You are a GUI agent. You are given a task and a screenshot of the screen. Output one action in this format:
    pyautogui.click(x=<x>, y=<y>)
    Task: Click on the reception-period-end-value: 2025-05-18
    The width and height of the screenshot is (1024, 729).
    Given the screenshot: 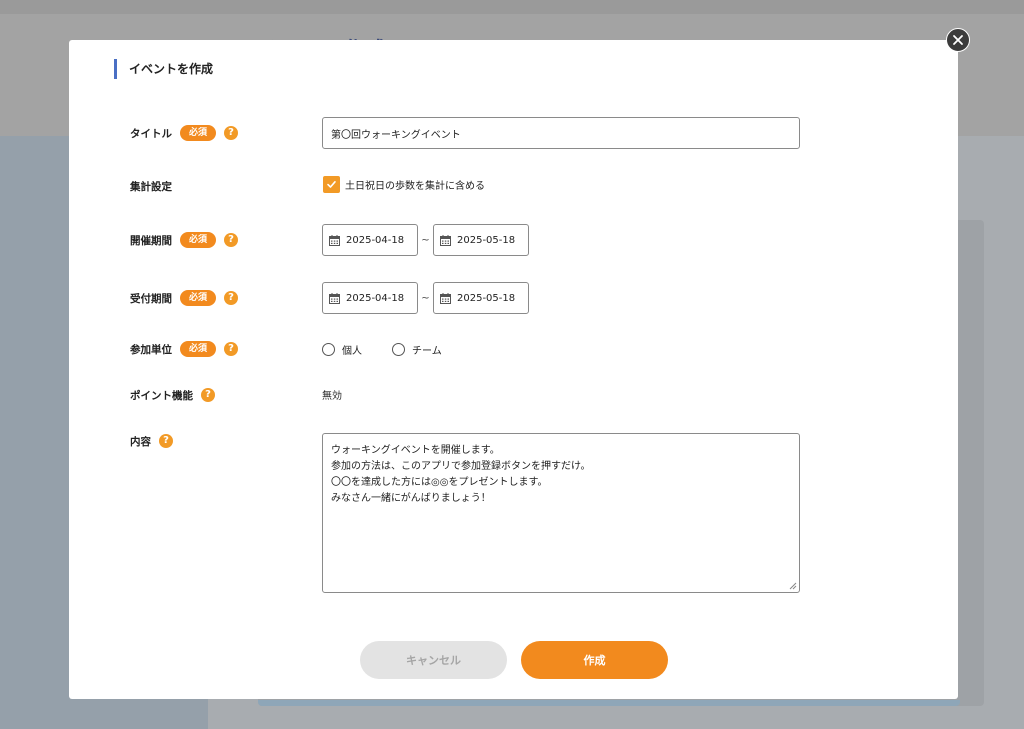 What is the action you would take?
    pyautogui.click(x=486, y=298)
    